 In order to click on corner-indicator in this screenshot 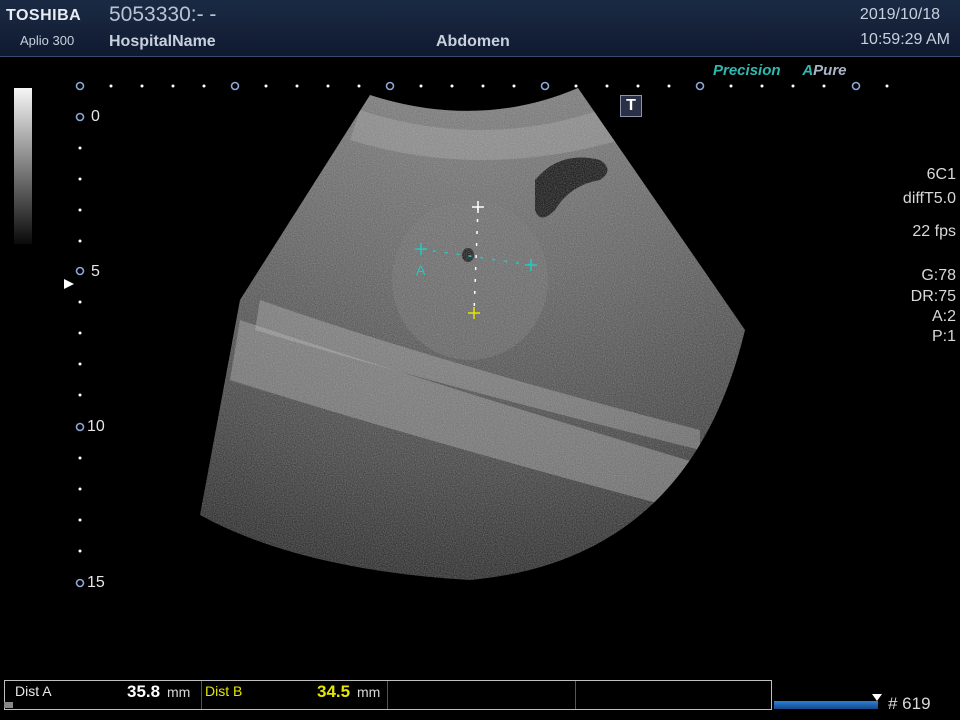, I will do `click(8, 705)`.